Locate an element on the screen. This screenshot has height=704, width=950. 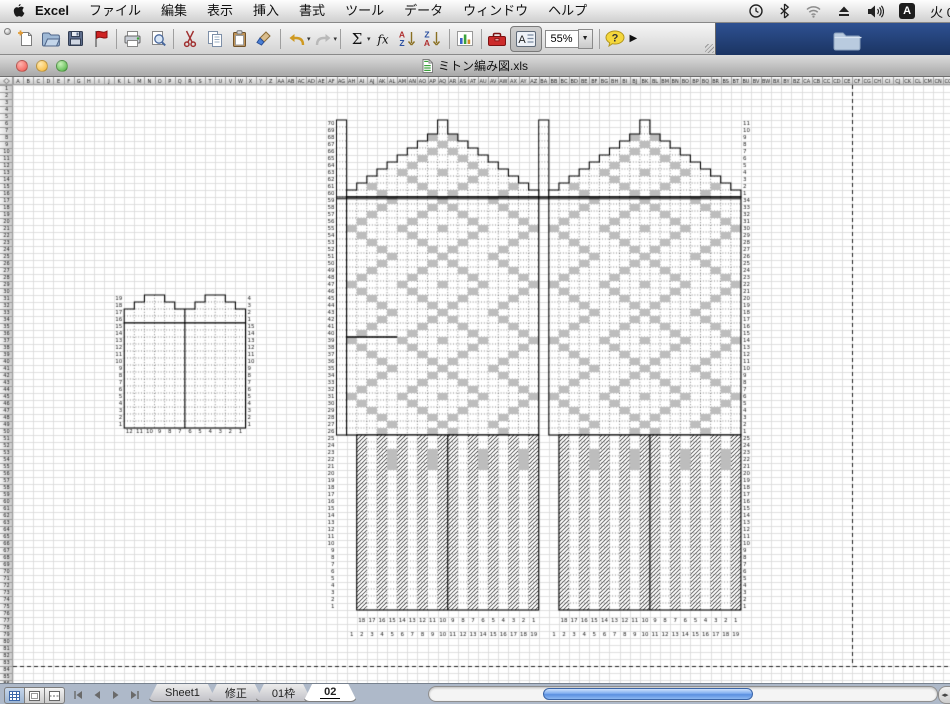
eject-icon is located at coordinates (844, 11).